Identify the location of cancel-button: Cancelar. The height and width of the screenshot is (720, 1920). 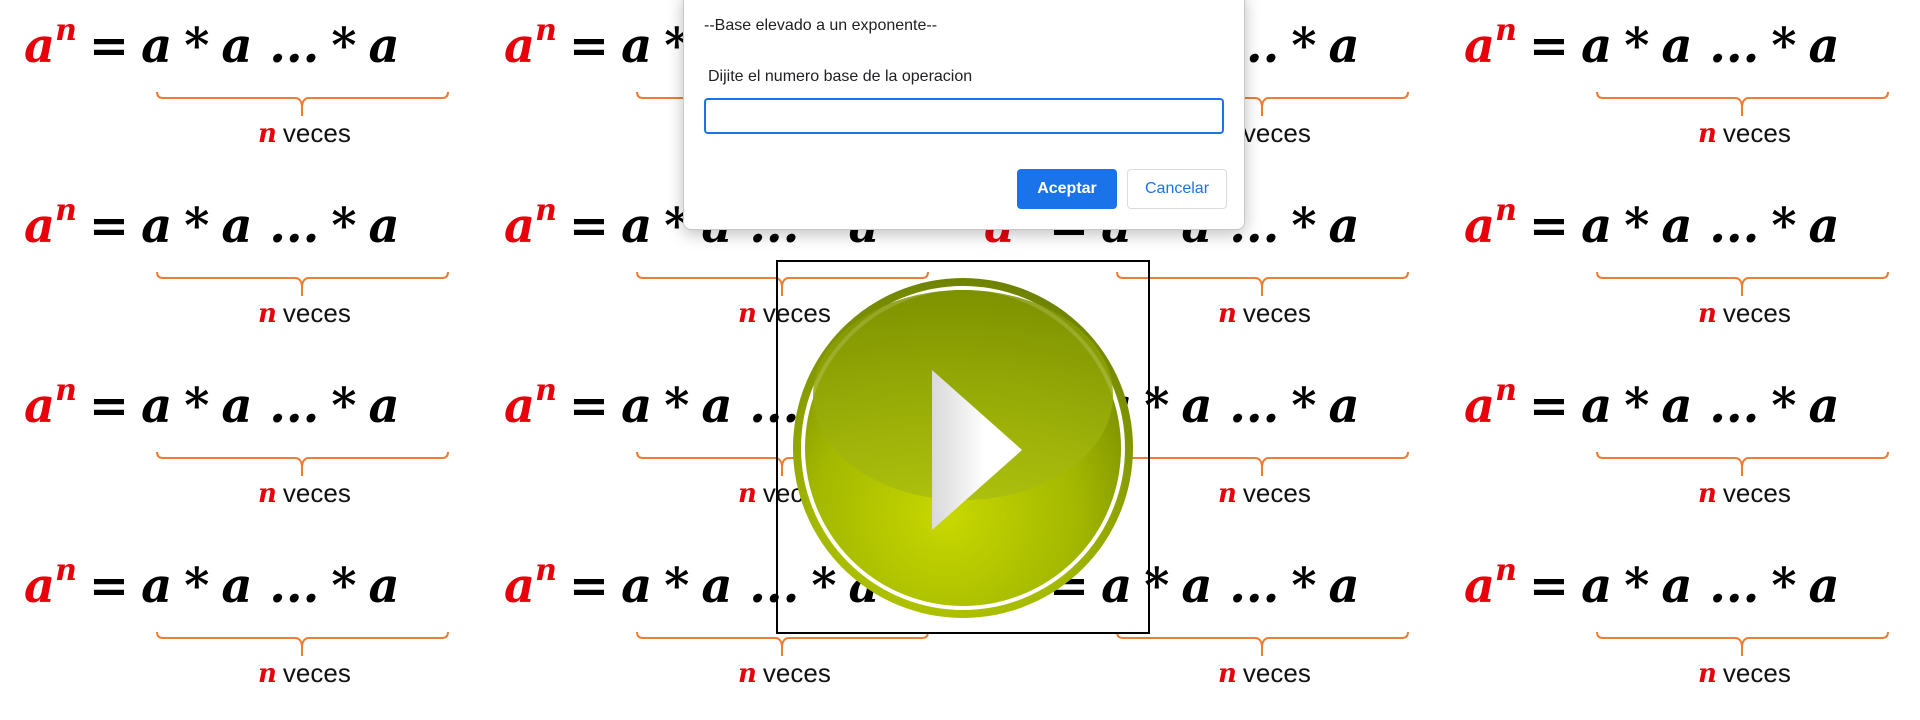
(1177, 189).